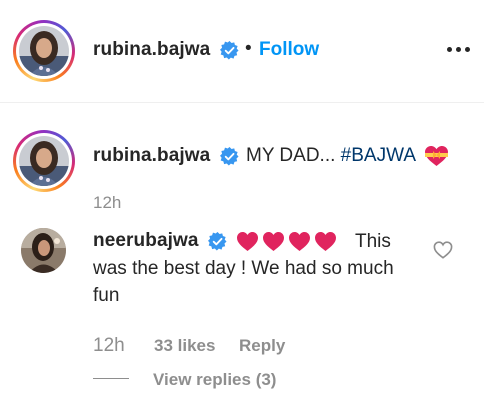 The height and width of the screenshot is (413, 484). I want to click on heart-with-ribbon-icon, so click(436, 156).